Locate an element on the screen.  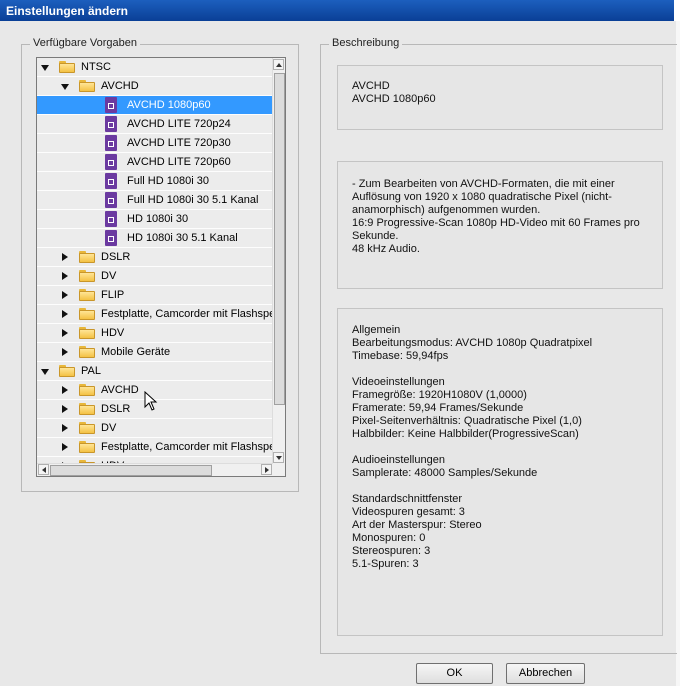
tree-preset-row: AVCHD 1080p60 is located at coordinates (155, 105).